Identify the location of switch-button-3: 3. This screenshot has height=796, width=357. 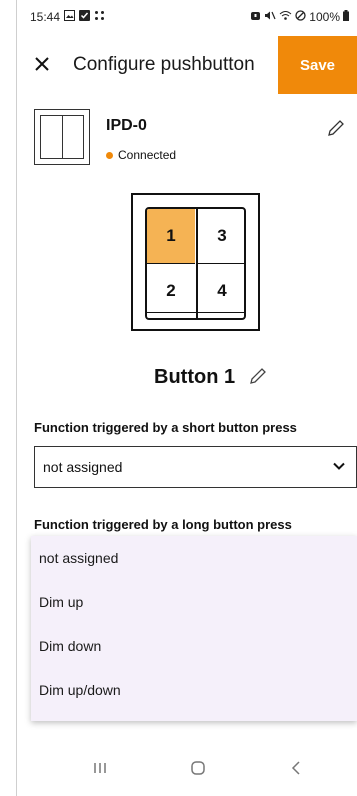
(221, 236).